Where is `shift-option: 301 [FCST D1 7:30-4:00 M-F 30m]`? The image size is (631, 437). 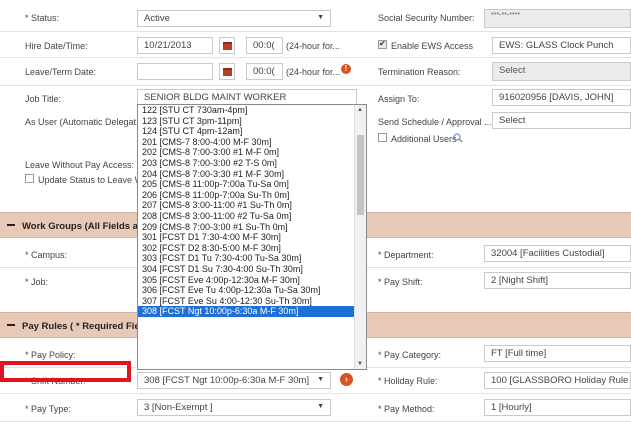
shift-option: 301 [FCST D1 7:30-4:00 M-F 30m] is located at coordinates (246, 237).